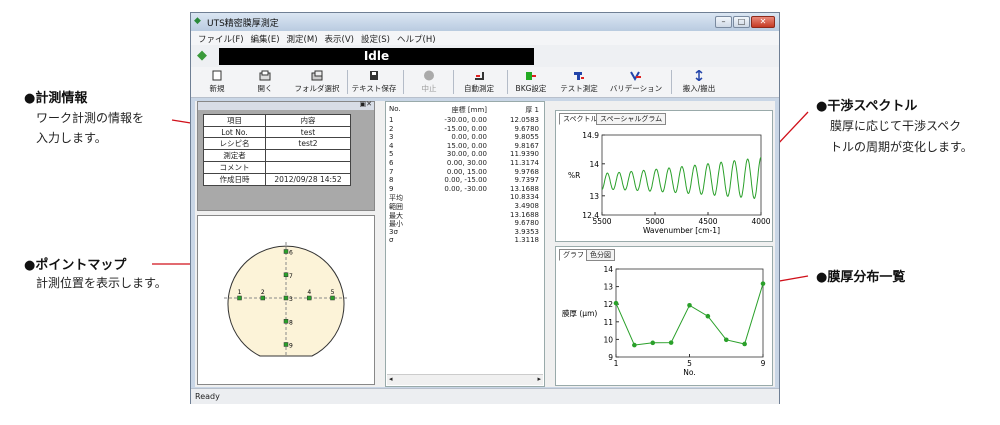  What do you see at coordinates (608, 287) in the screenshot?
I see `y-tick-label: 13` at bounding box center [608, 287].